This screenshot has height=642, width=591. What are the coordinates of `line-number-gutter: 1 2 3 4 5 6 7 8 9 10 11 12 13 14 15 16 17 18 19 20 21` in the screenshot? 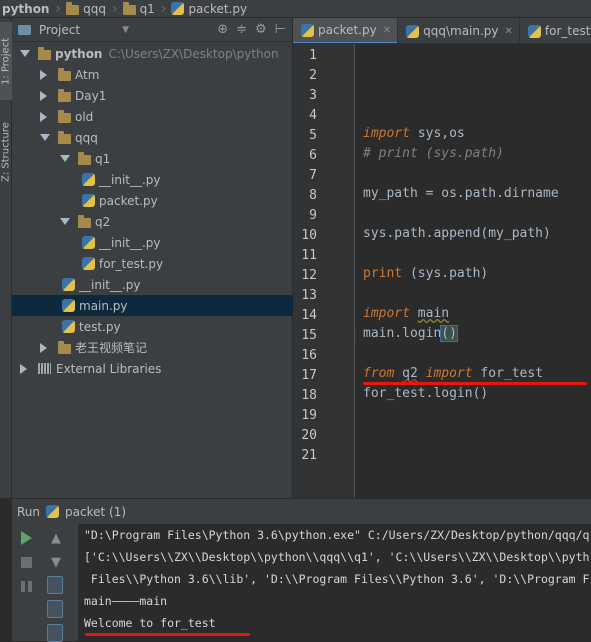 It's located at (324, 271).